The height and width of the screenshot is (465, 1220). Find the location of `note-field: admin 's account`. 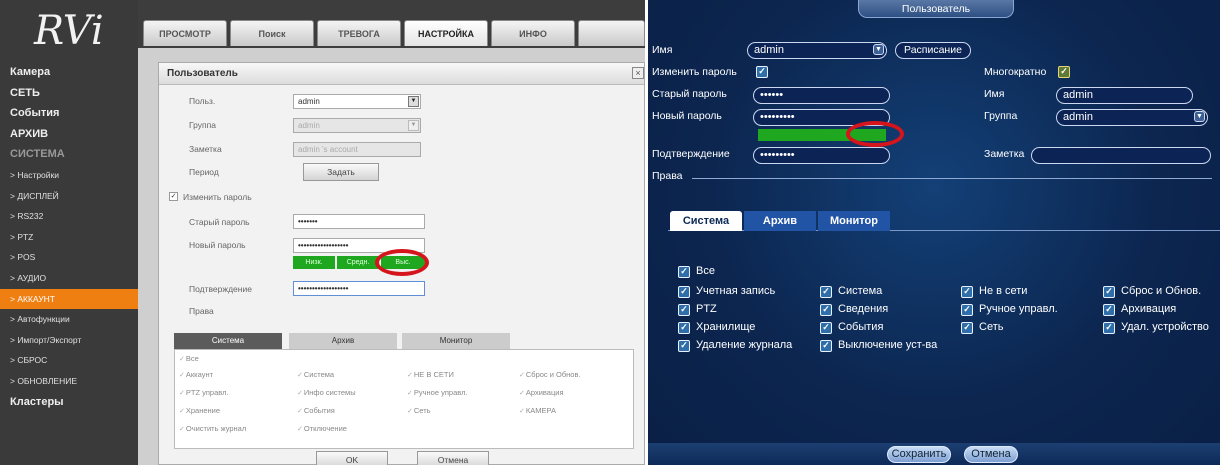

note-field: admin 's account is located at coordinates (357, 149).